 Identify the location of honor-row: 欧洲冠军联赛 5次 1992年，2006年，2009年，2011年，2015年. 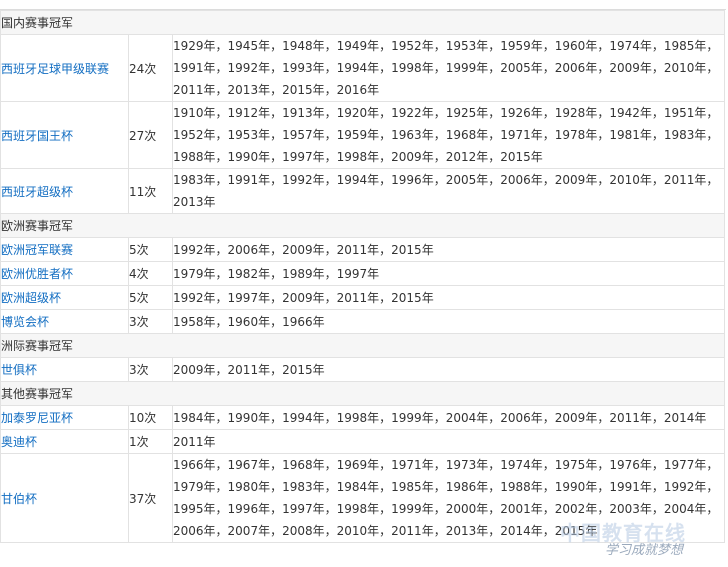
(363, 249).